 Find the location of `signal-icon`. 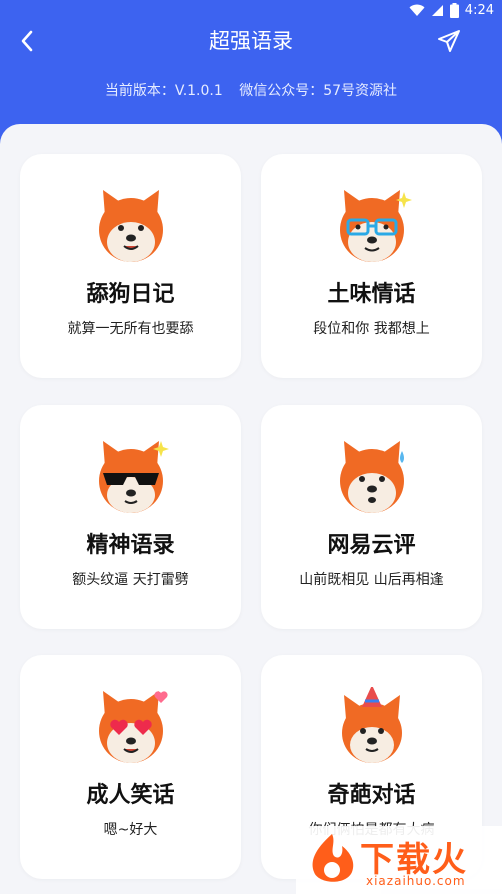

signal-icon is located at coordinates (437, 10).